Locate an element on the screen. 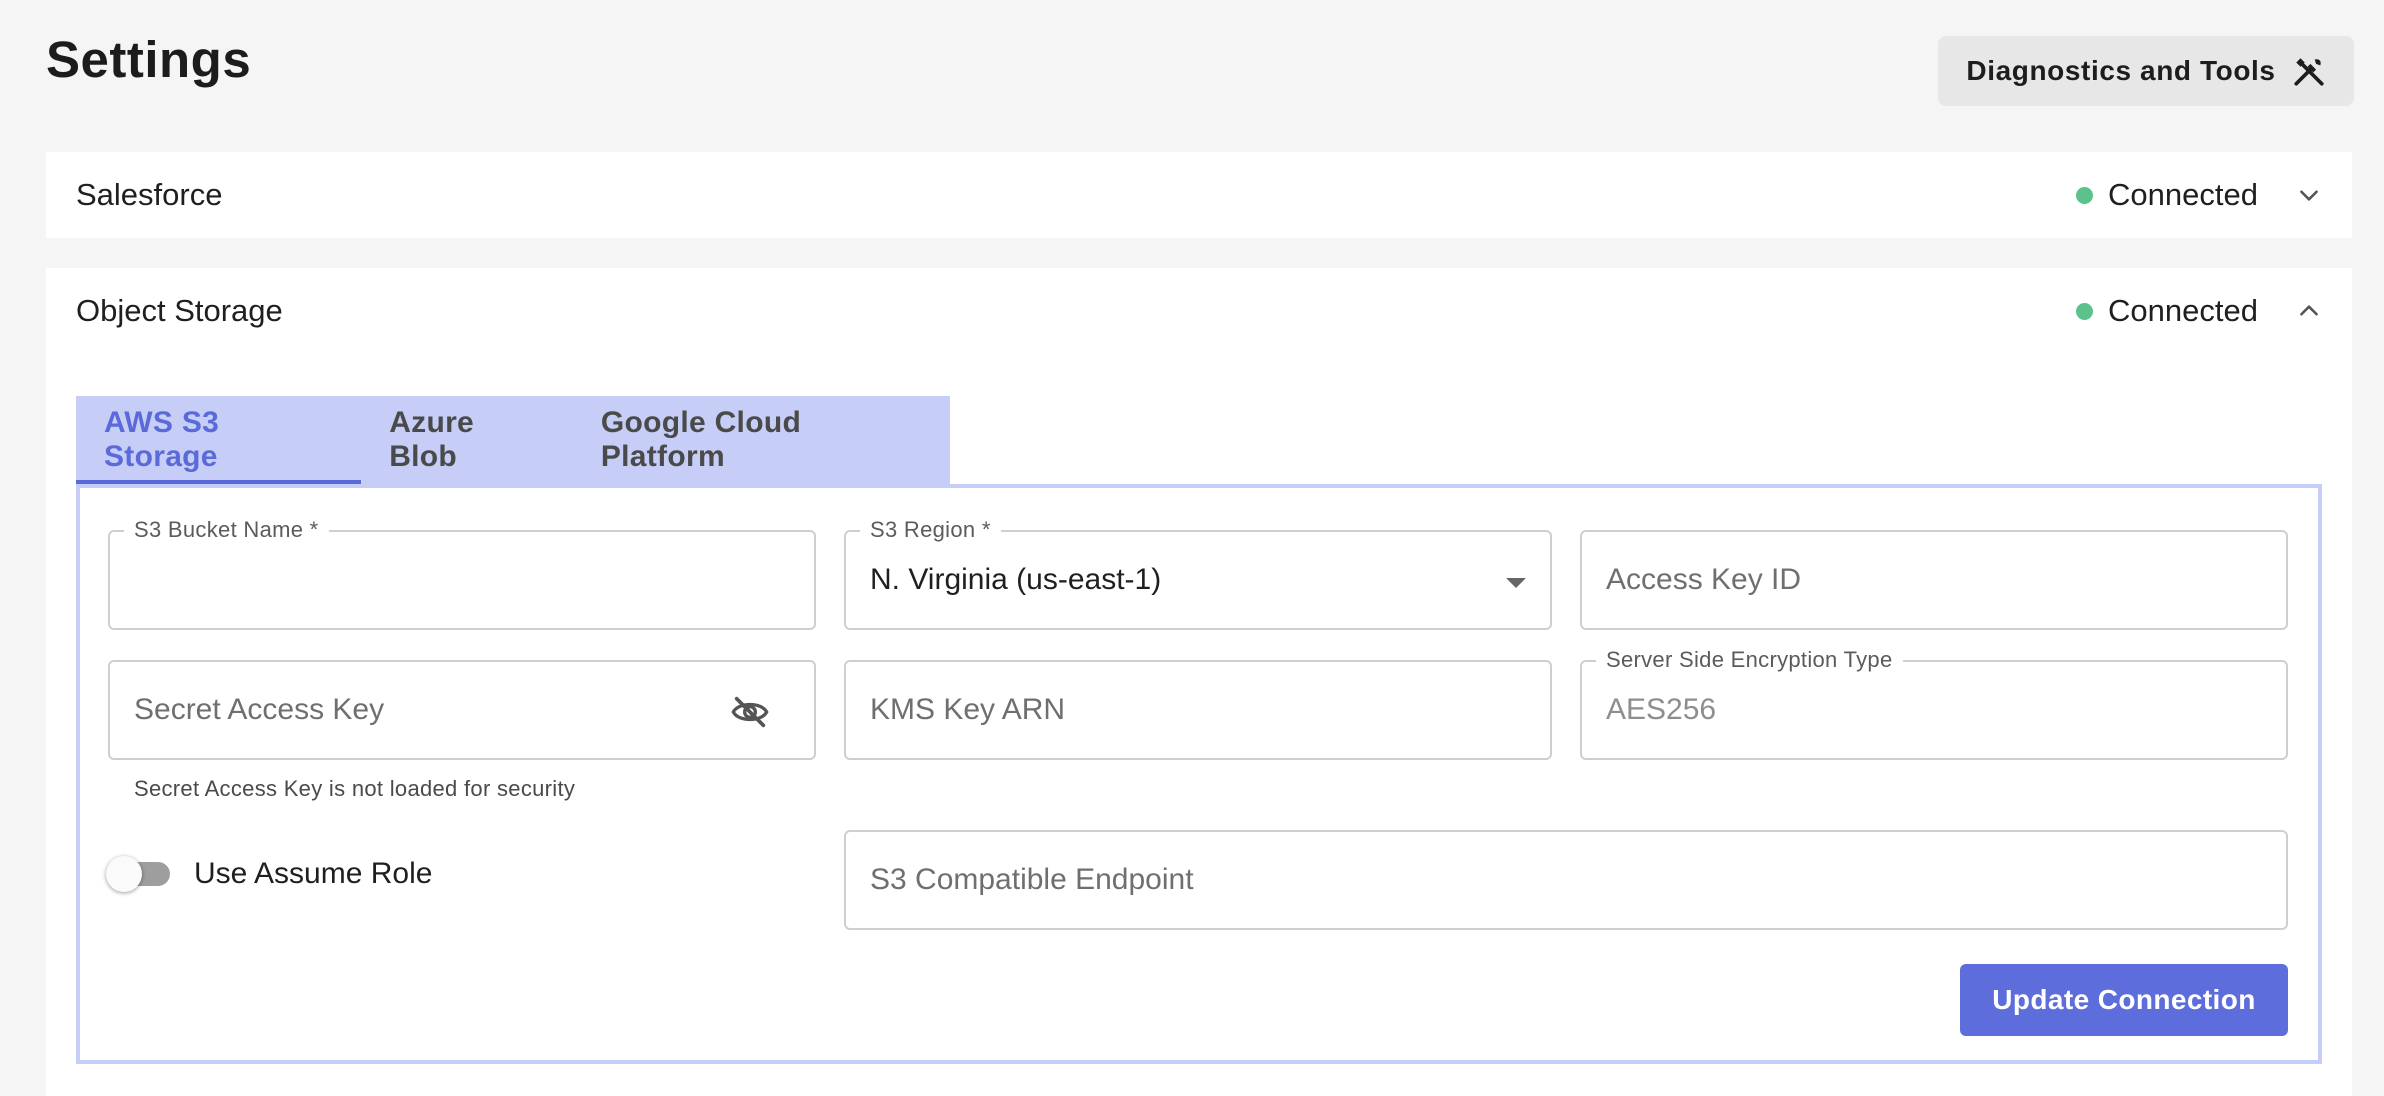  secret-access-key-placeholder: Secret Access Key is located at coordinates (259, 709).